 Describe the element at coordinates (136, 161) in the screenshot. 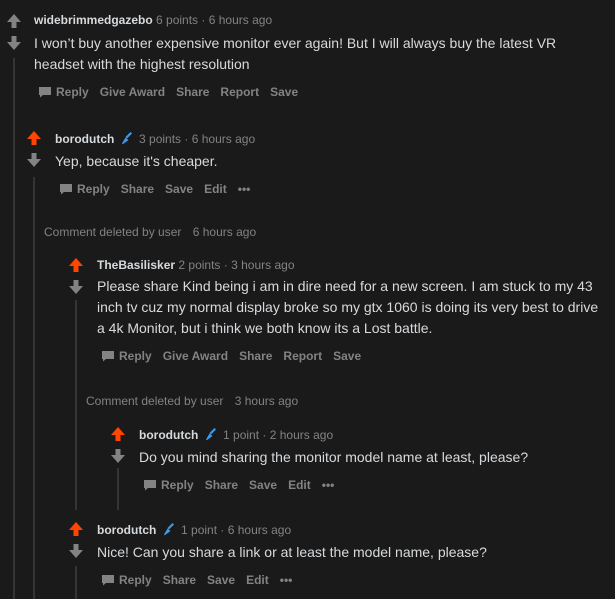

I see `comment-body: Yep, because it's cheaper.` at that location.